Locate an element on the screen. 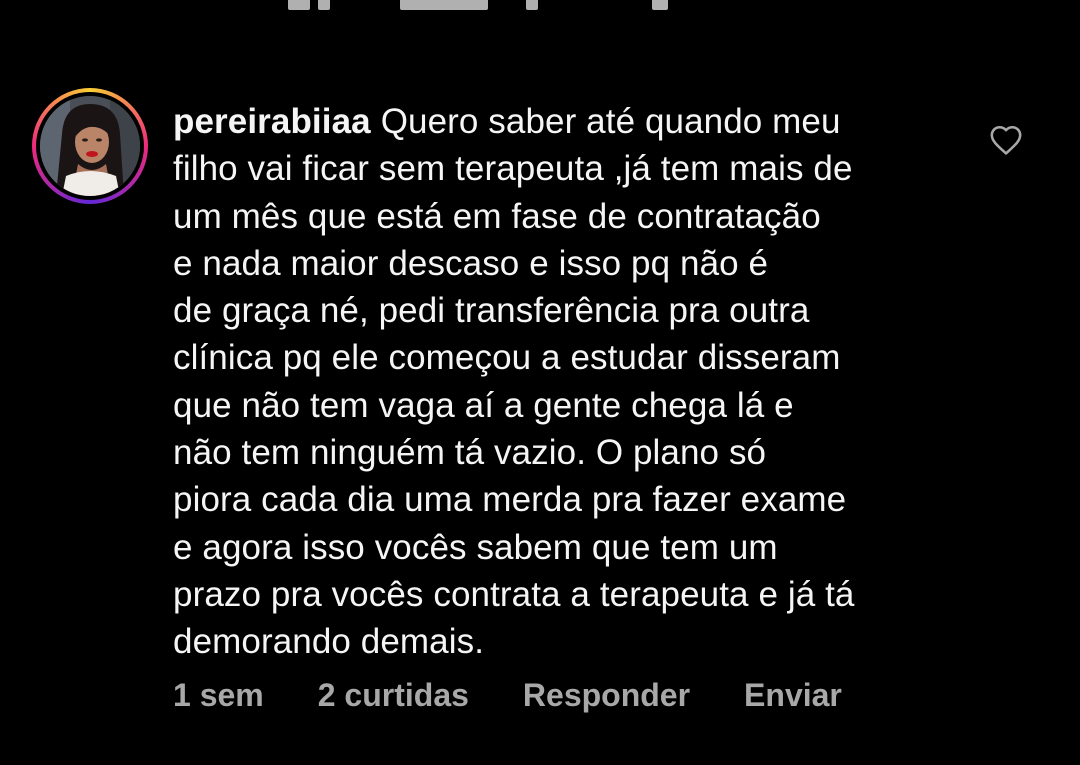 The height and width of the screenshot is (765, 1080). comment-time: 1 sem is located at coordinates (218, 695).